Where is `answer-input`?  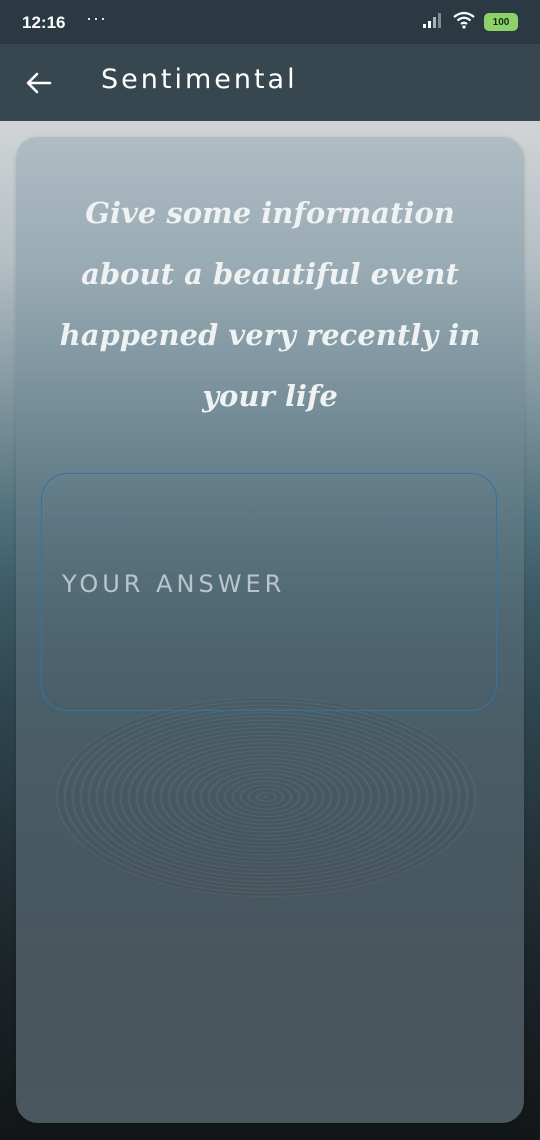
answer-input is located at coordinates (267, 584).